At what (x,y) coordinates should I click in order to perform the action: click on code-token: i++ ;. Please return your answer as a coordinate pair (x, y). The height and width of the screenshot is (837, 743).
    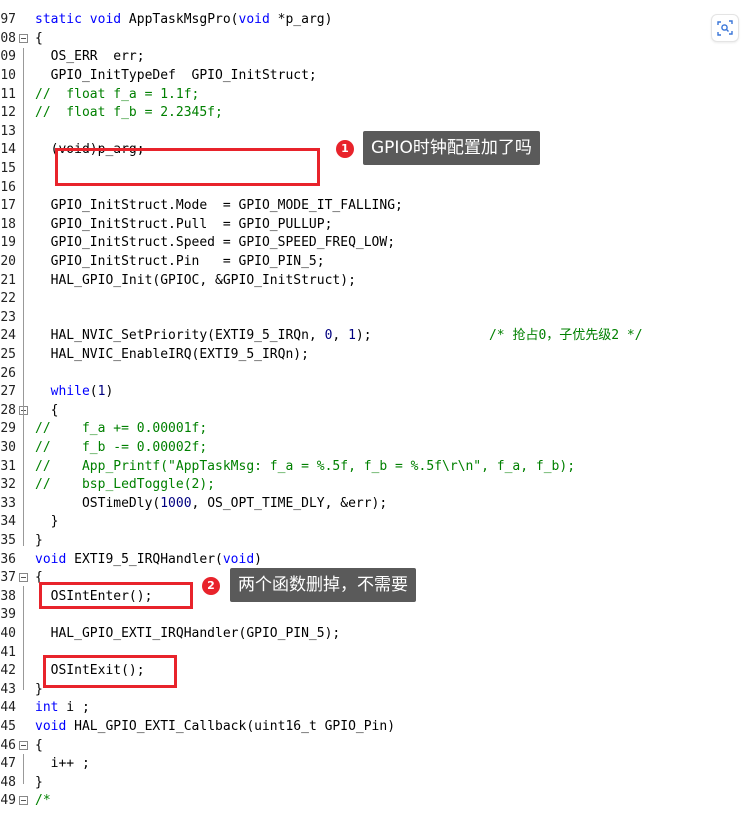
    Looking at the image, I should click on (62, 764).